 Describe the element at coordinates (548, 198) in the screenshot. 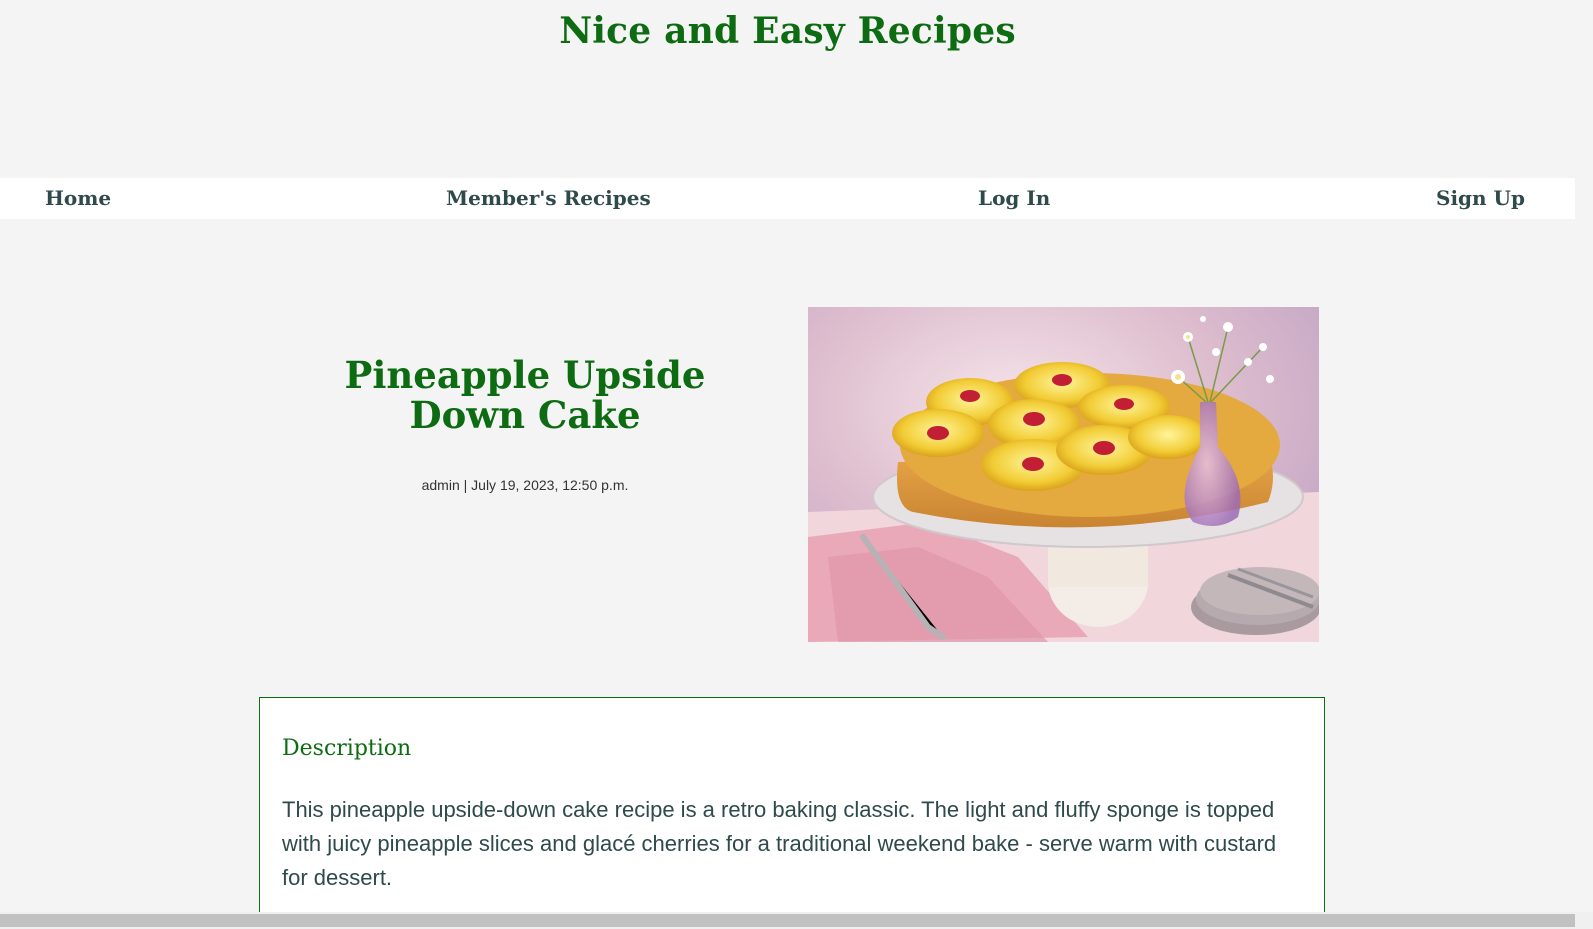

I see `nav-members-recipes-link: Member's Recipes` at that location.